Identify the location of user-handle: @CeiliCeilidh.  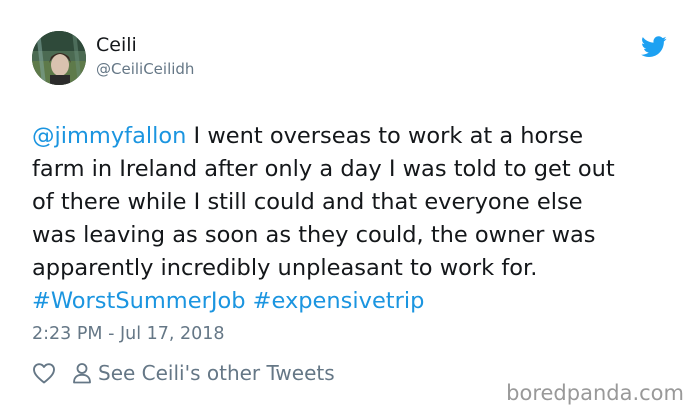
(145, 69).